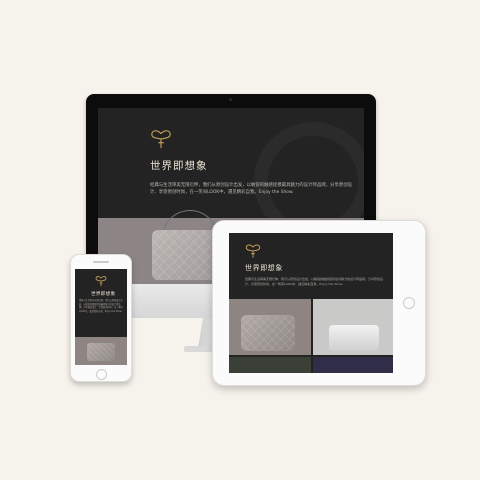 Image resolution: width=480 pixels, height=480 pixels. I want to click on speaker, so click(101, 262).